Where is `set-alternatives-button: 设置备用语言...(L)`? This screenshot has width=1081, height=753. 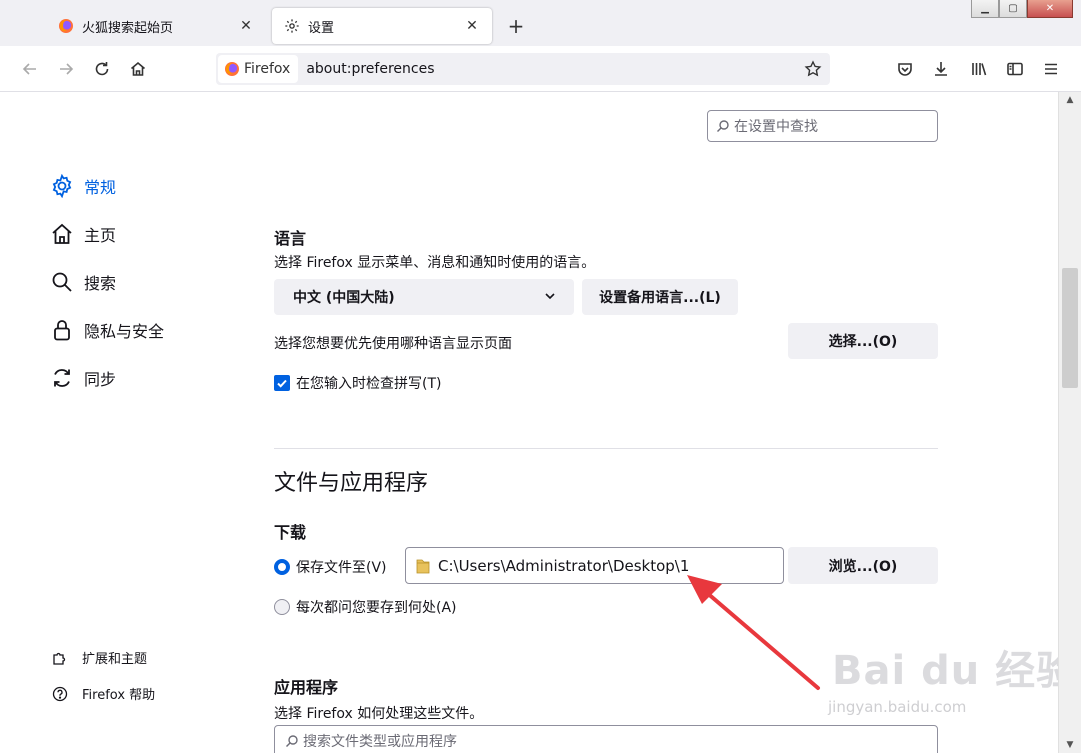 set-alternatives-button: 设置备用语言...(L) is located at coordinates (660, 297).